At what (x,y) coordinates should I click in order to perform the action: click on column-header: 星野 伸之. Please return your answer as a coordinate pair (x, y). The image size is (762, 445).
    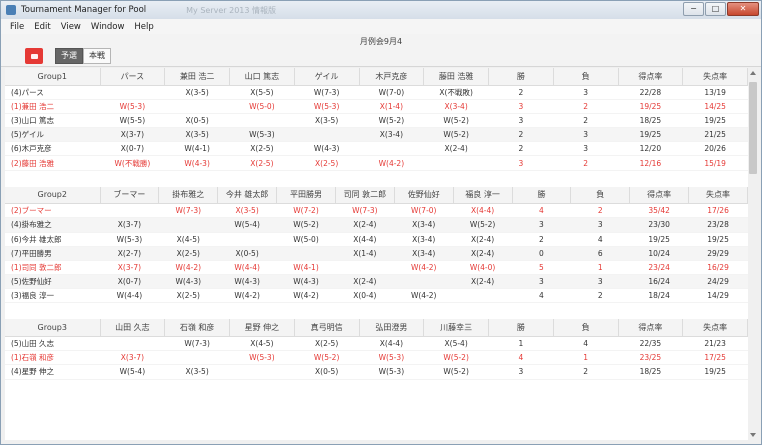
    Looking at the image, I should click on (262, 328).